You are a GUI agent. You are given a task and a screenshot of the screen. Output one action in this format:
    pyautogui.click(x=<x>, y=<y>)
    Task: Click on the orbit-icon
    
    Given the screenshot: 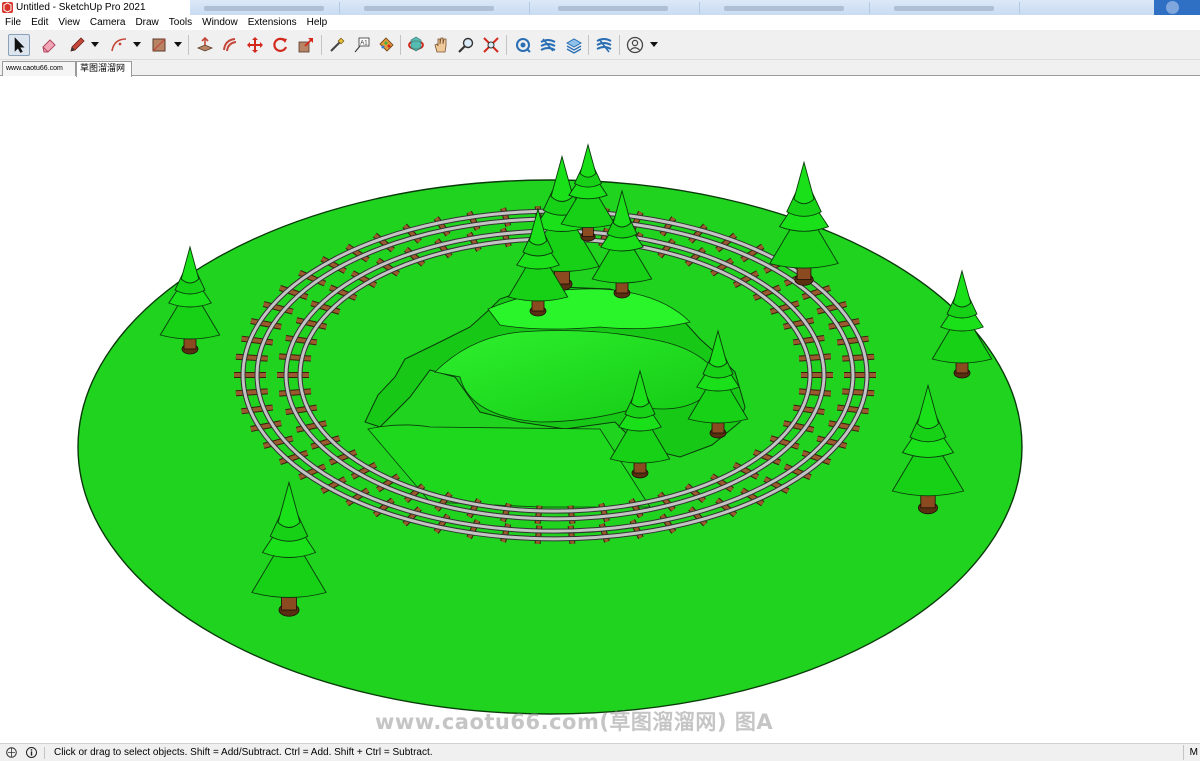 What is the action you would take?
    pyautogui.click(x=416, y=44)
    